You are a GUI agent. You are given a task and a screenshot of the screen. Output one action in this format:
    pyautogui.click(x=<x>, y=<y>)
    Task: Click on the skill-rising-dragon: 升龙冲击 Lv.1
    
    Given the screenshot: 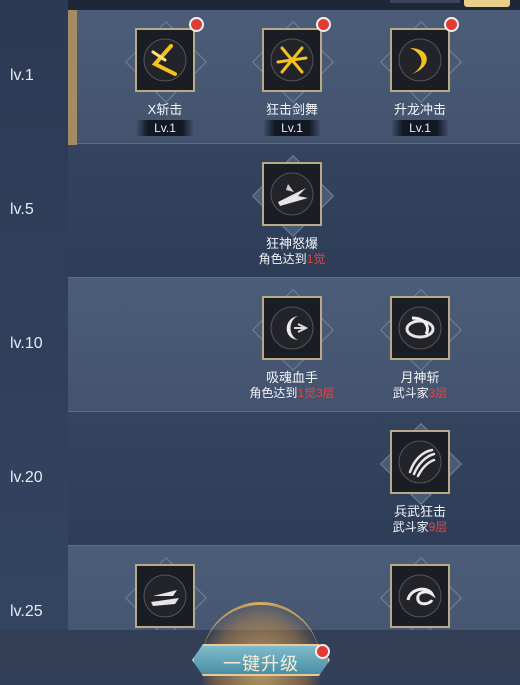 What is the action you would take?
    pyautogui.click(x=420, y=77)
    